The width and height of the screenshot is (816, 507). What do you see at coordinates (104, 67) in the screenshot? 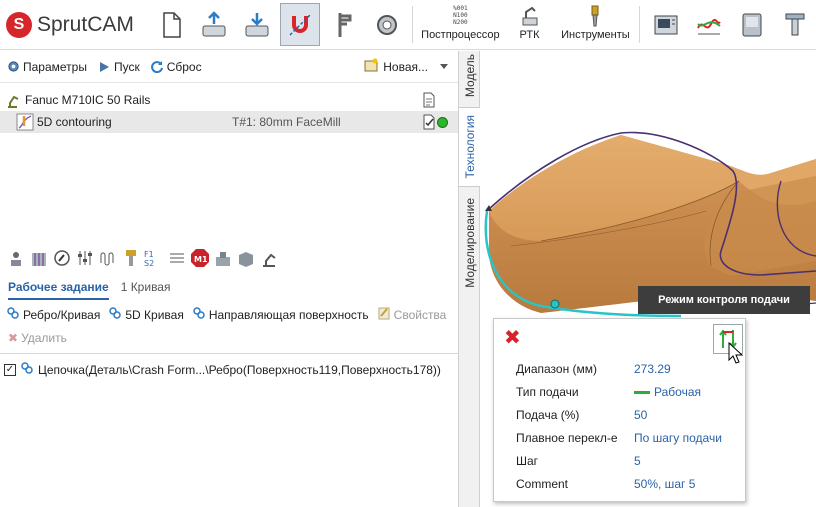
I see `play-icon` at bounding box center [104, 67].